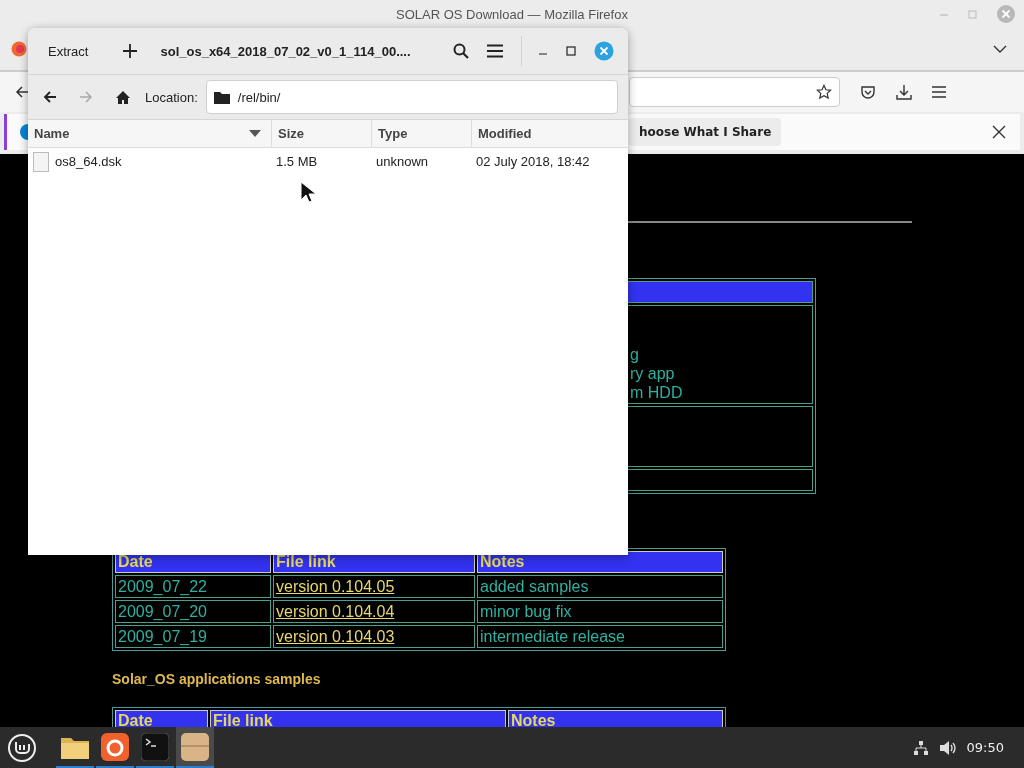 The height and width of the screenshot is (768, 1024). Describe the element at coordinates (600, 636) in the screenshot. I see `table-cell: intermediate release` at that location.